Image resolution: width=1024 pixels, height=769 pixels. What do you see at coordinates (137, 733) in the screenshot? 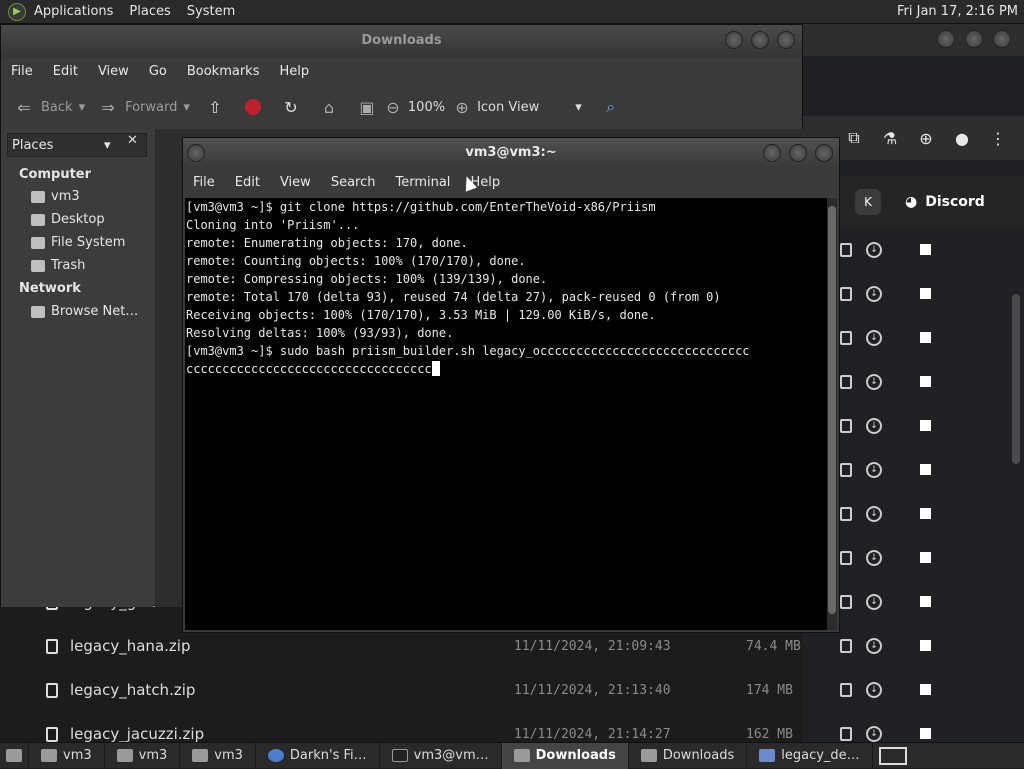
I see `file-name: legacy_jacuzzi.zip` at bounding box center [137, 733].